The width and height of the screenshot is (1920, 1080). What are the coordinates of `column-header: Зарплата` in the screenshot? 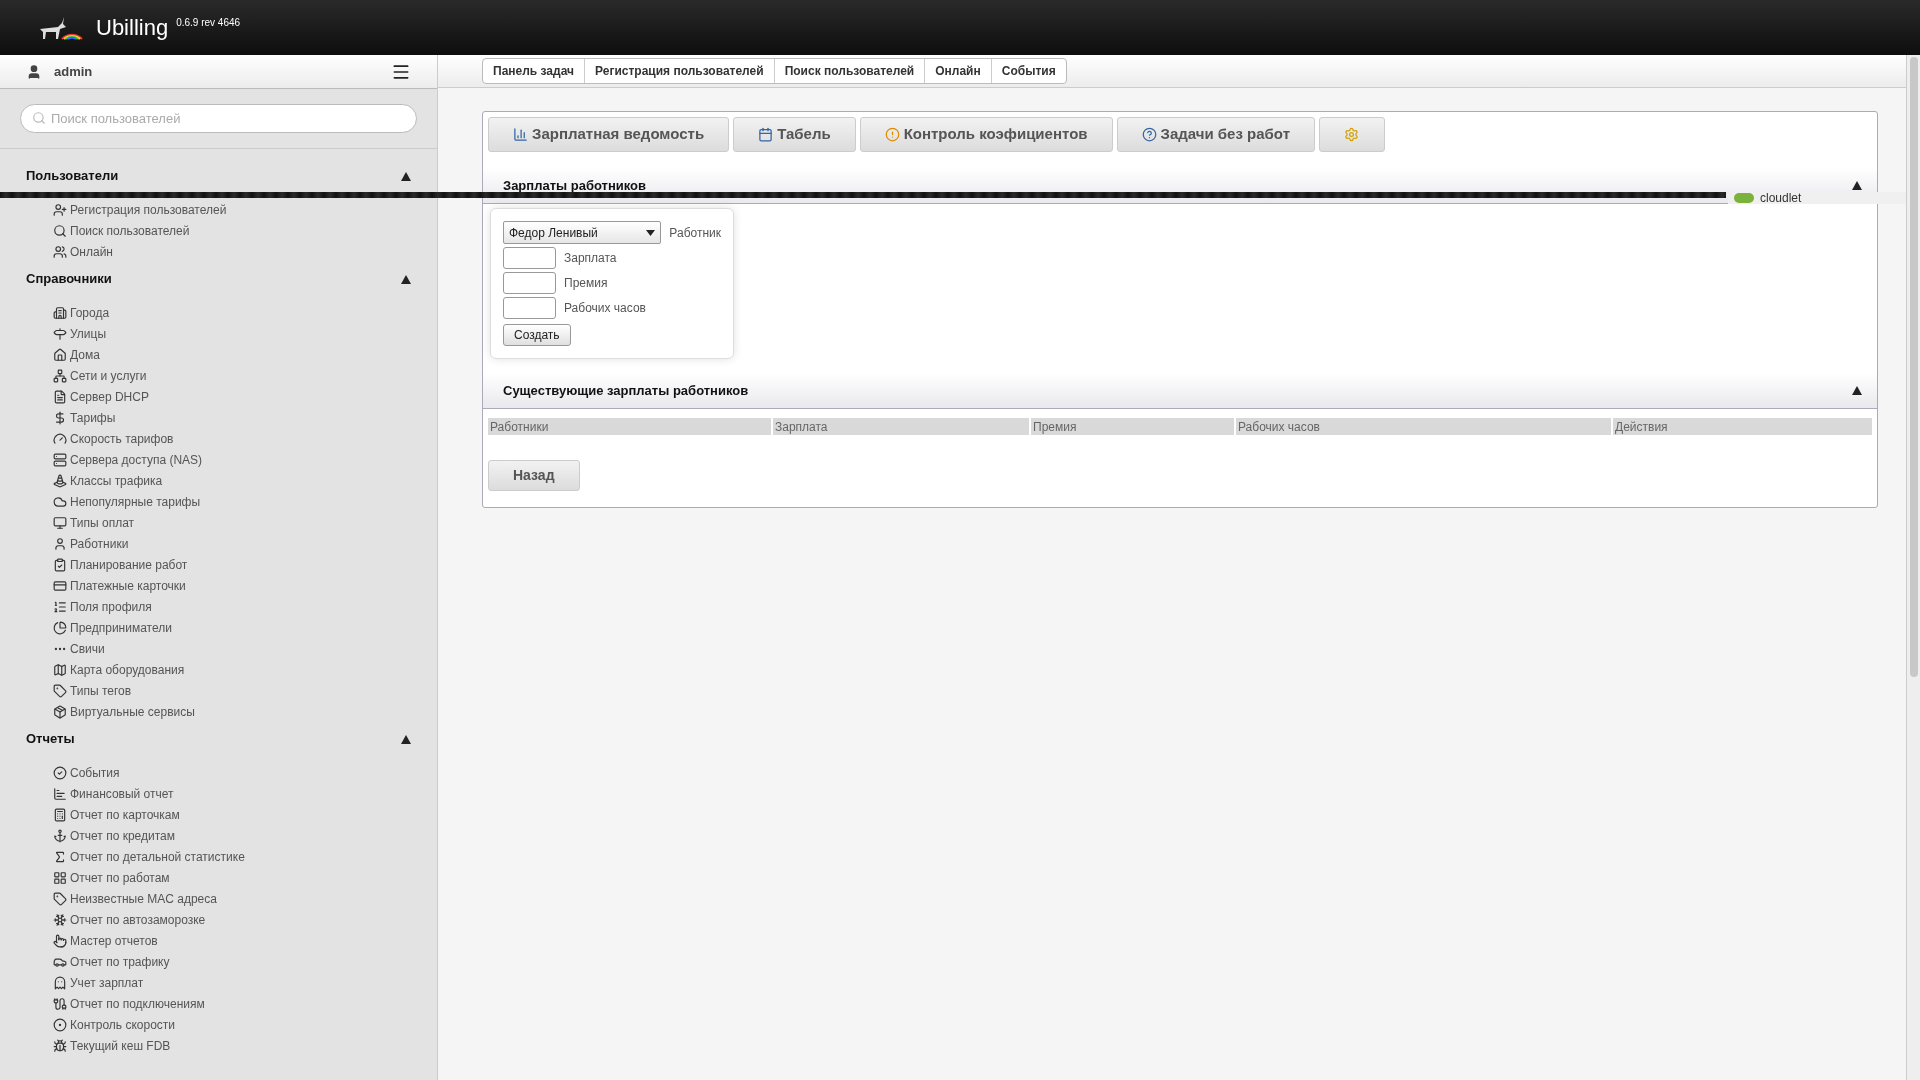 It's located at (901, 426).